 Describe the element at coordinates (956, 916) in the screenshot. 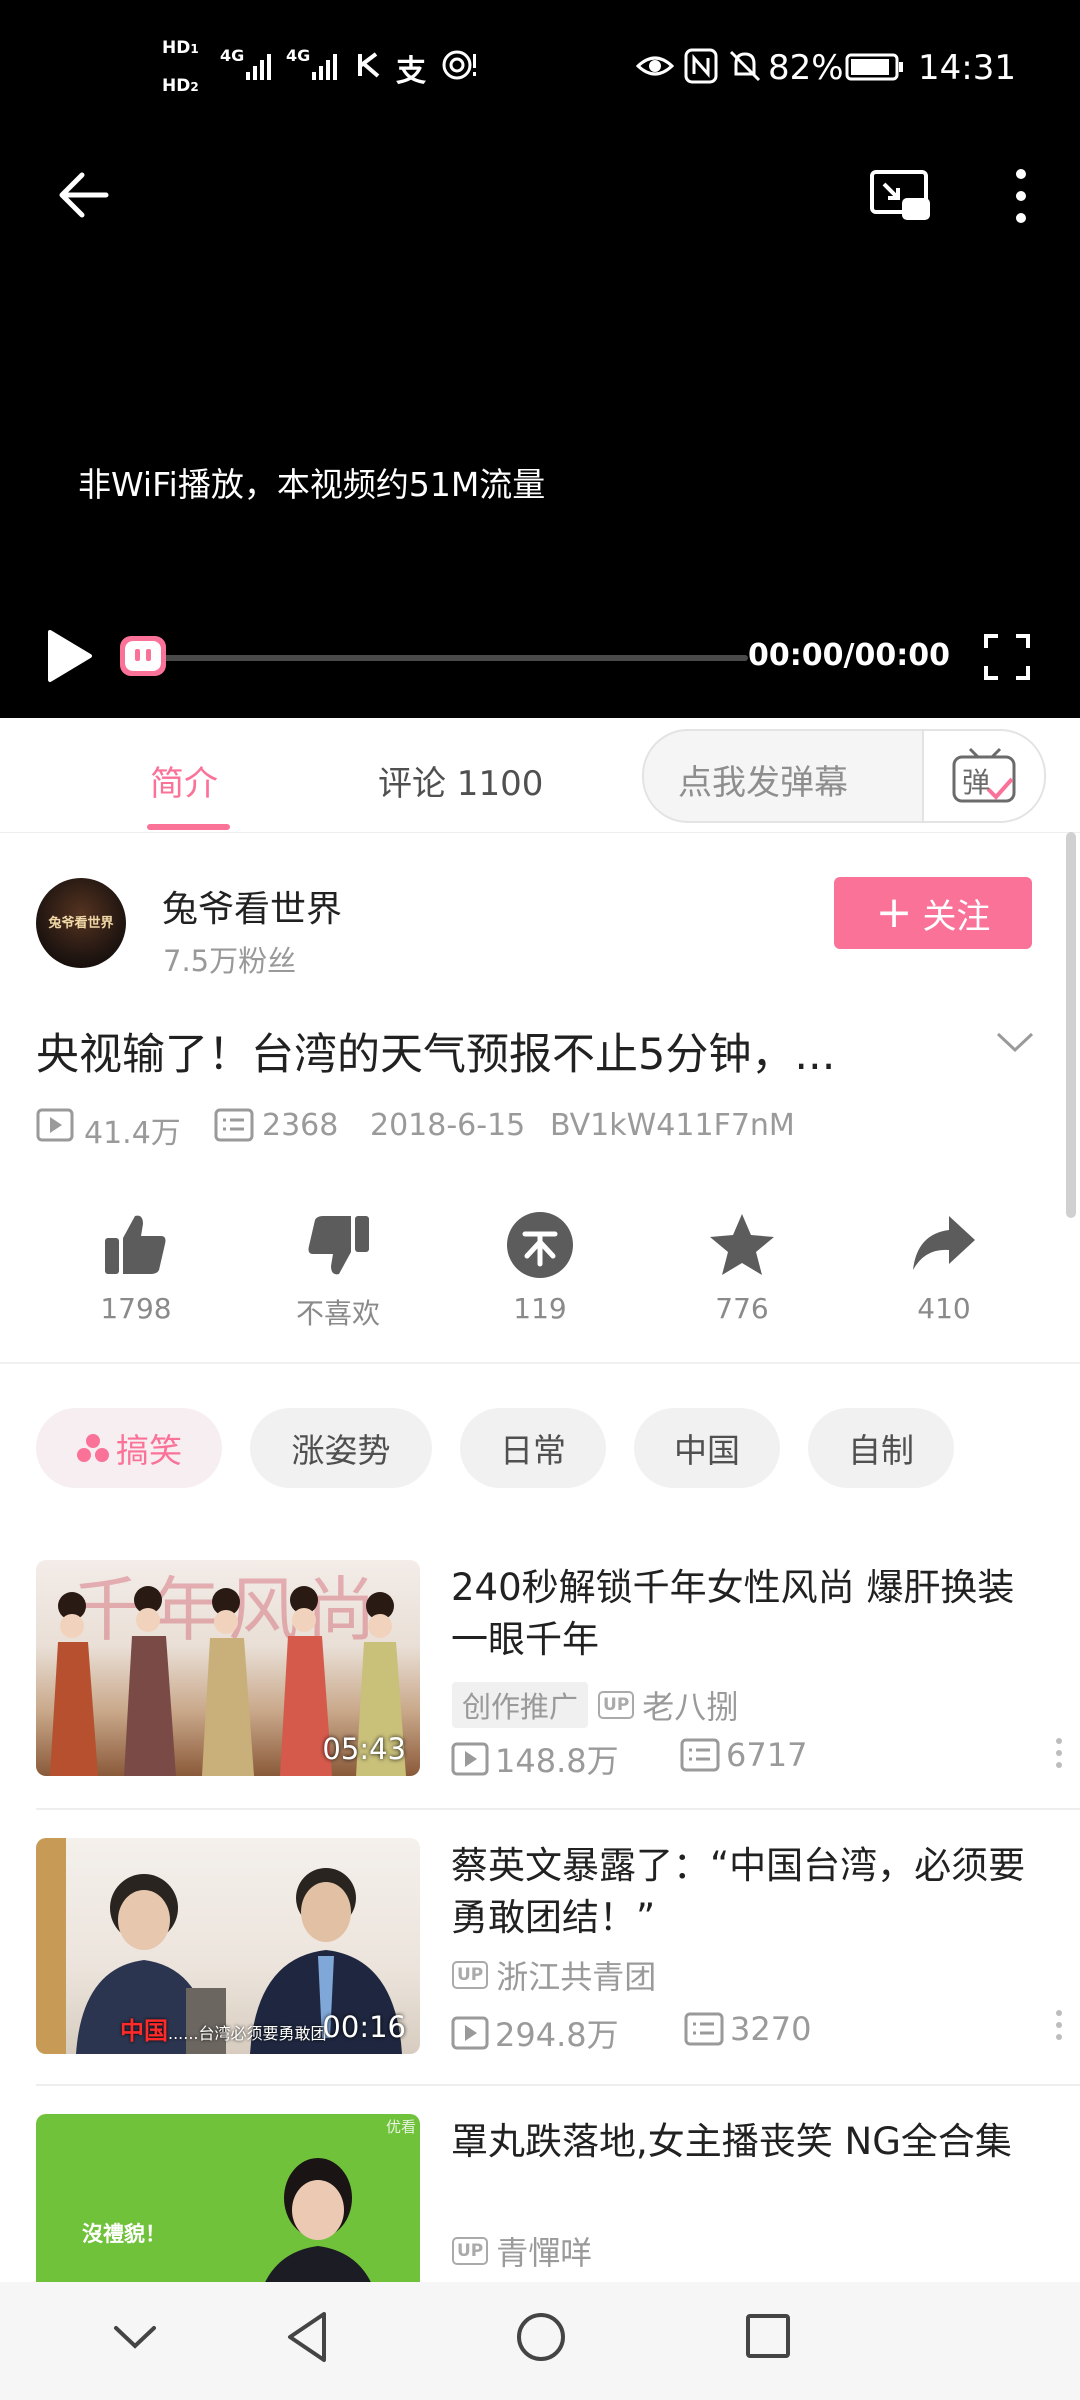

I see `follow-label: 关注` at that location.